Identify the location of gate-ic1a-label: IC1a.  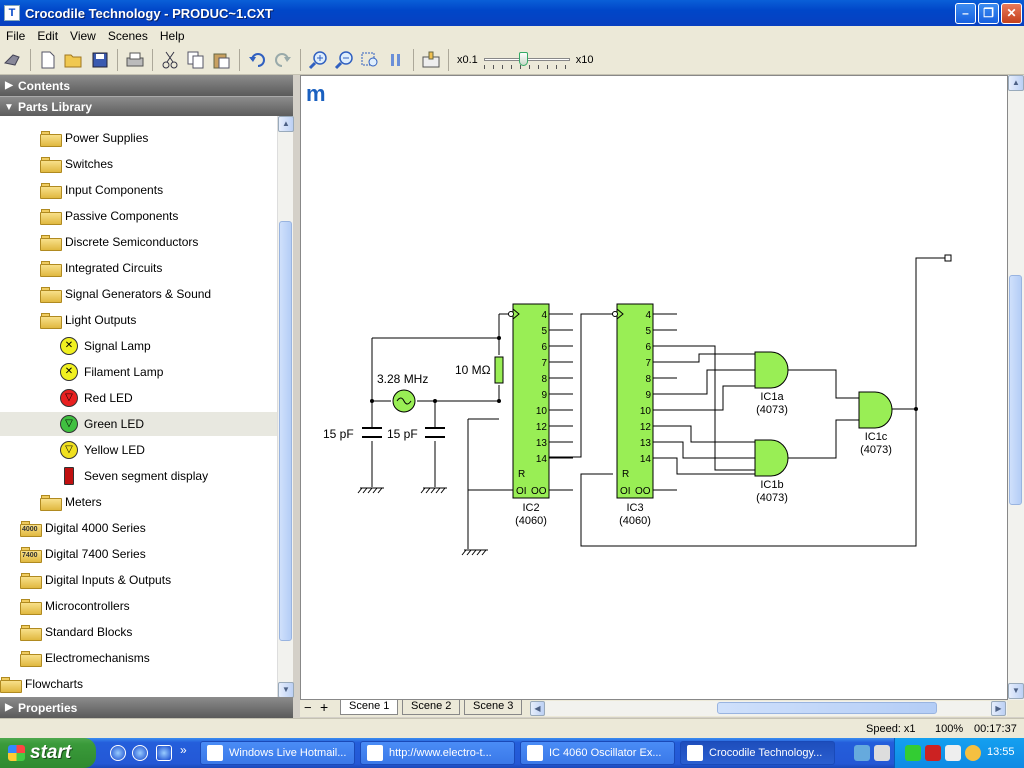
(772, 397).